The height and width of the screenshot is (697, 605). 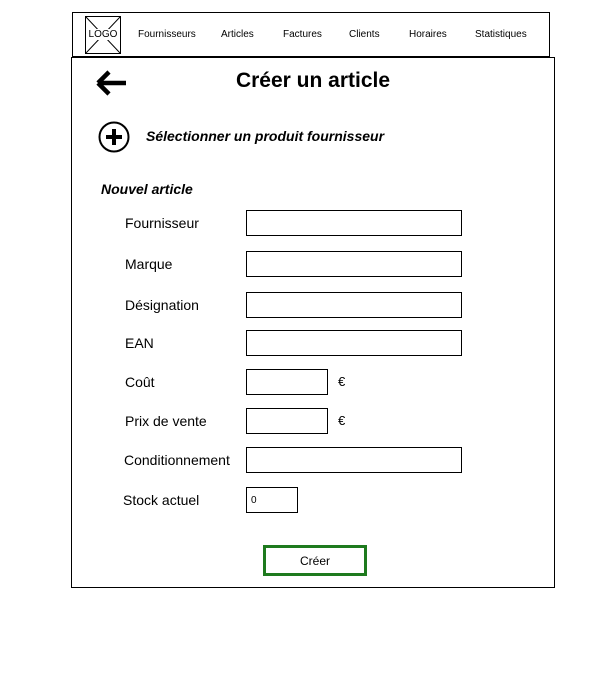 What do you see at coordinates (139, 343) in the screenshot?
I see `label-ean: EAN` at bounding box center [139, 343].